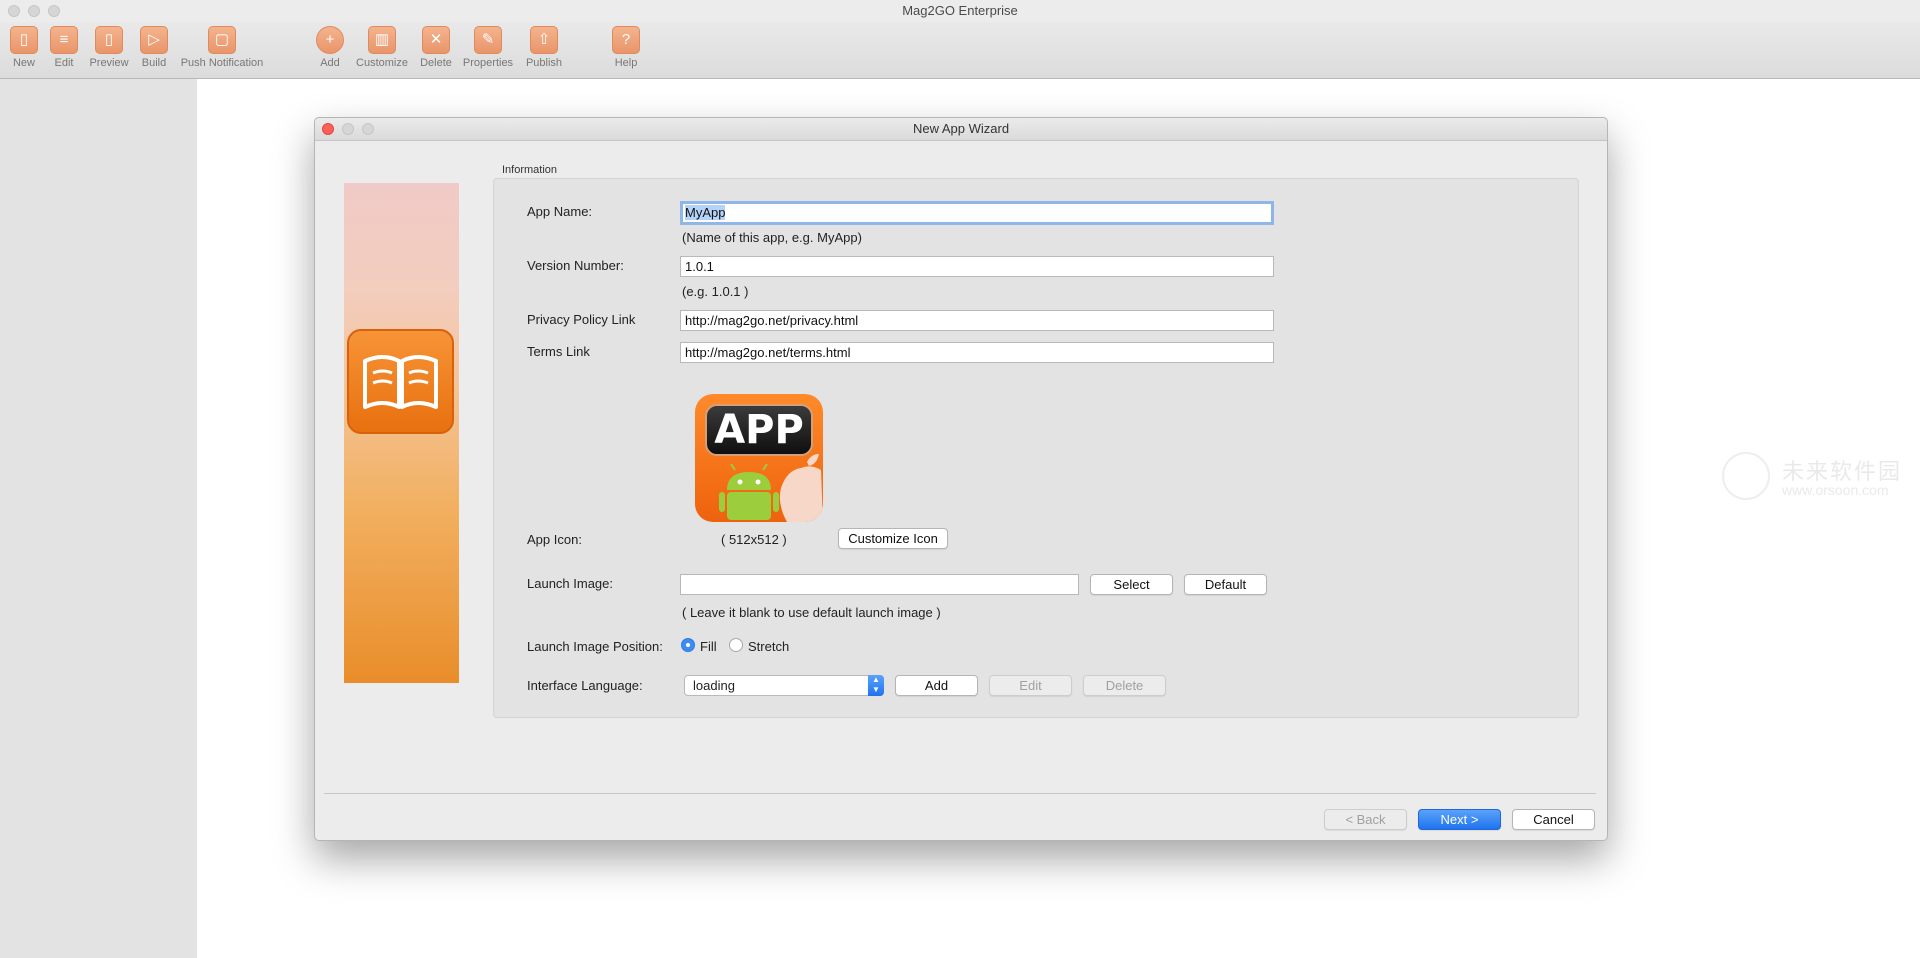 This screenshot has width=1920, height=958. I want to click on launch-image-select-button: Select, so click(1131, 584).